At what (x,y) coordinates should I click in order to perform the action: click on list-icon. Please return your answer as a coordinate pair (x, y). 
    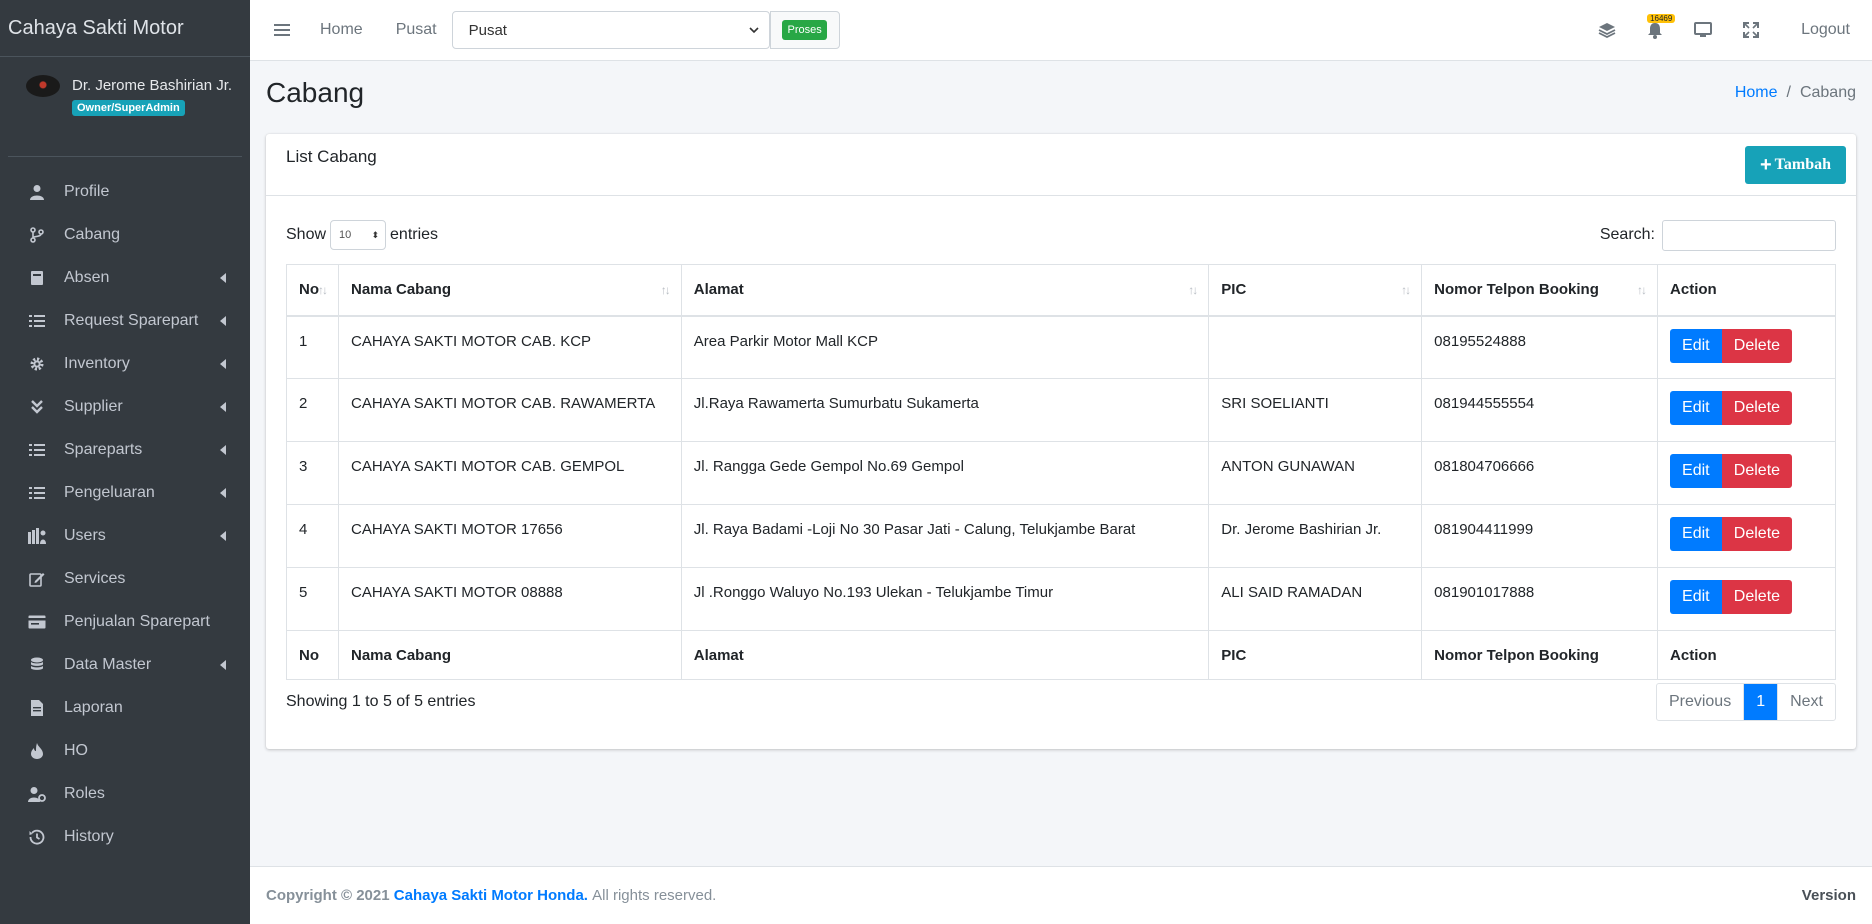
    Looking at the image, I should click on (37, 450).